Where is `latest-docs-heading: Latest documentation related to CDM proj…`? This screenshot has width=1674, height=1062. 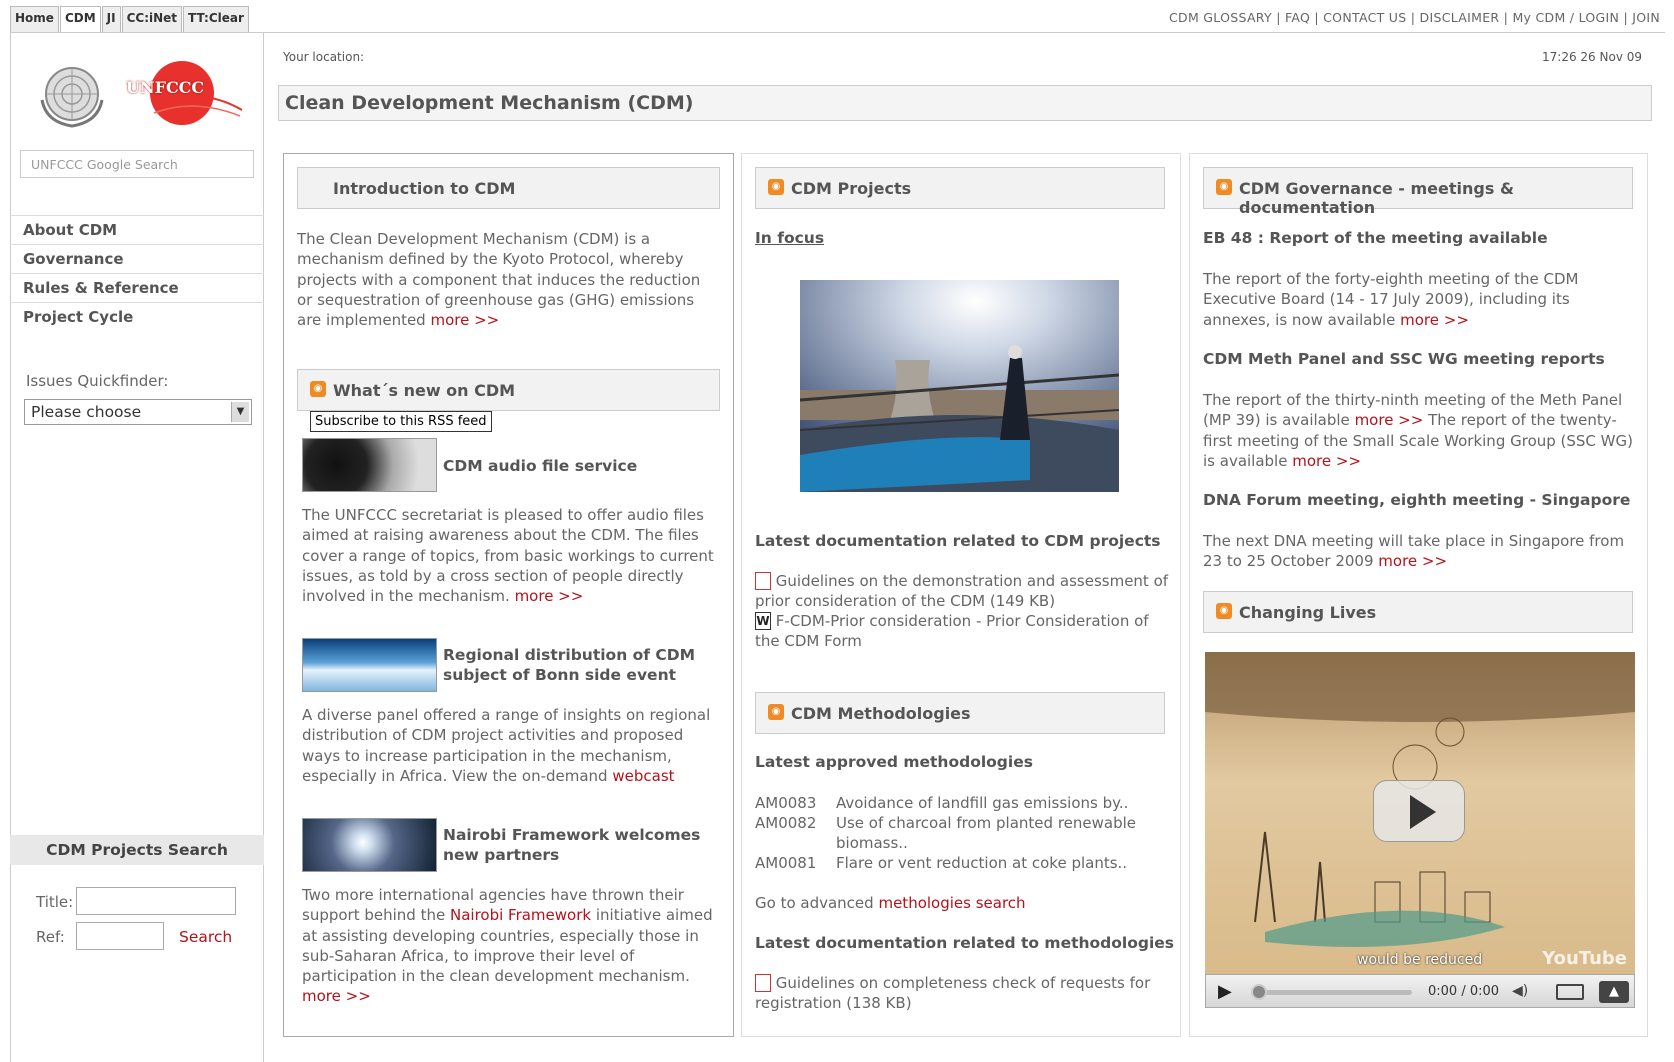 latest-docs-heading: Latest documentation related to CDM proj… is located at coordinates (958, 541).